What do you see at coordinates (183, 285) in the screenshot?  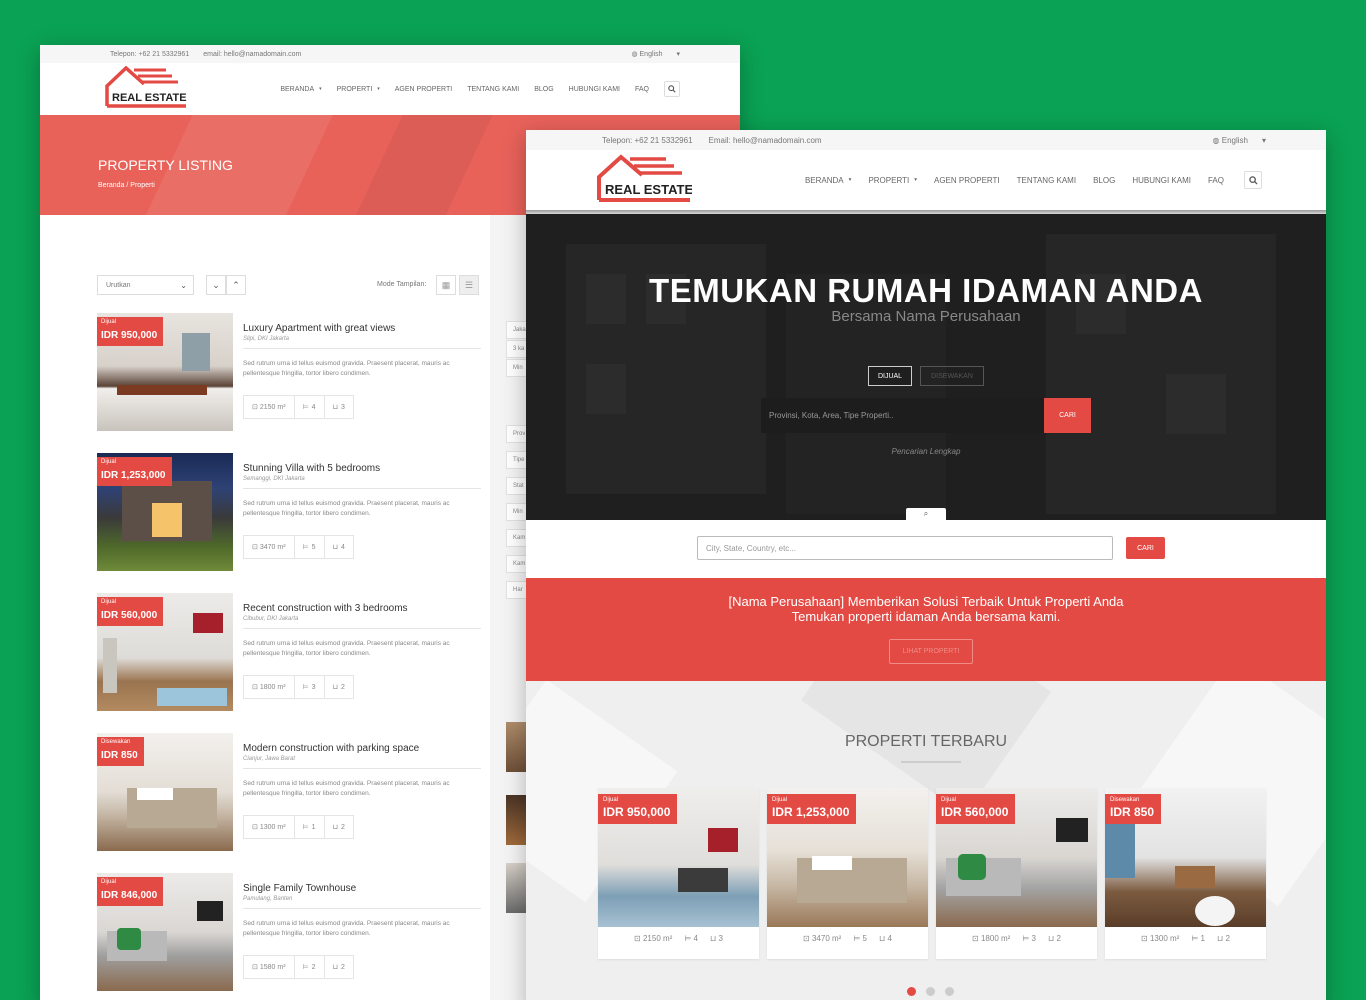 I see `chevron-down-icon: ⌄` at bounding box center [183, 285].